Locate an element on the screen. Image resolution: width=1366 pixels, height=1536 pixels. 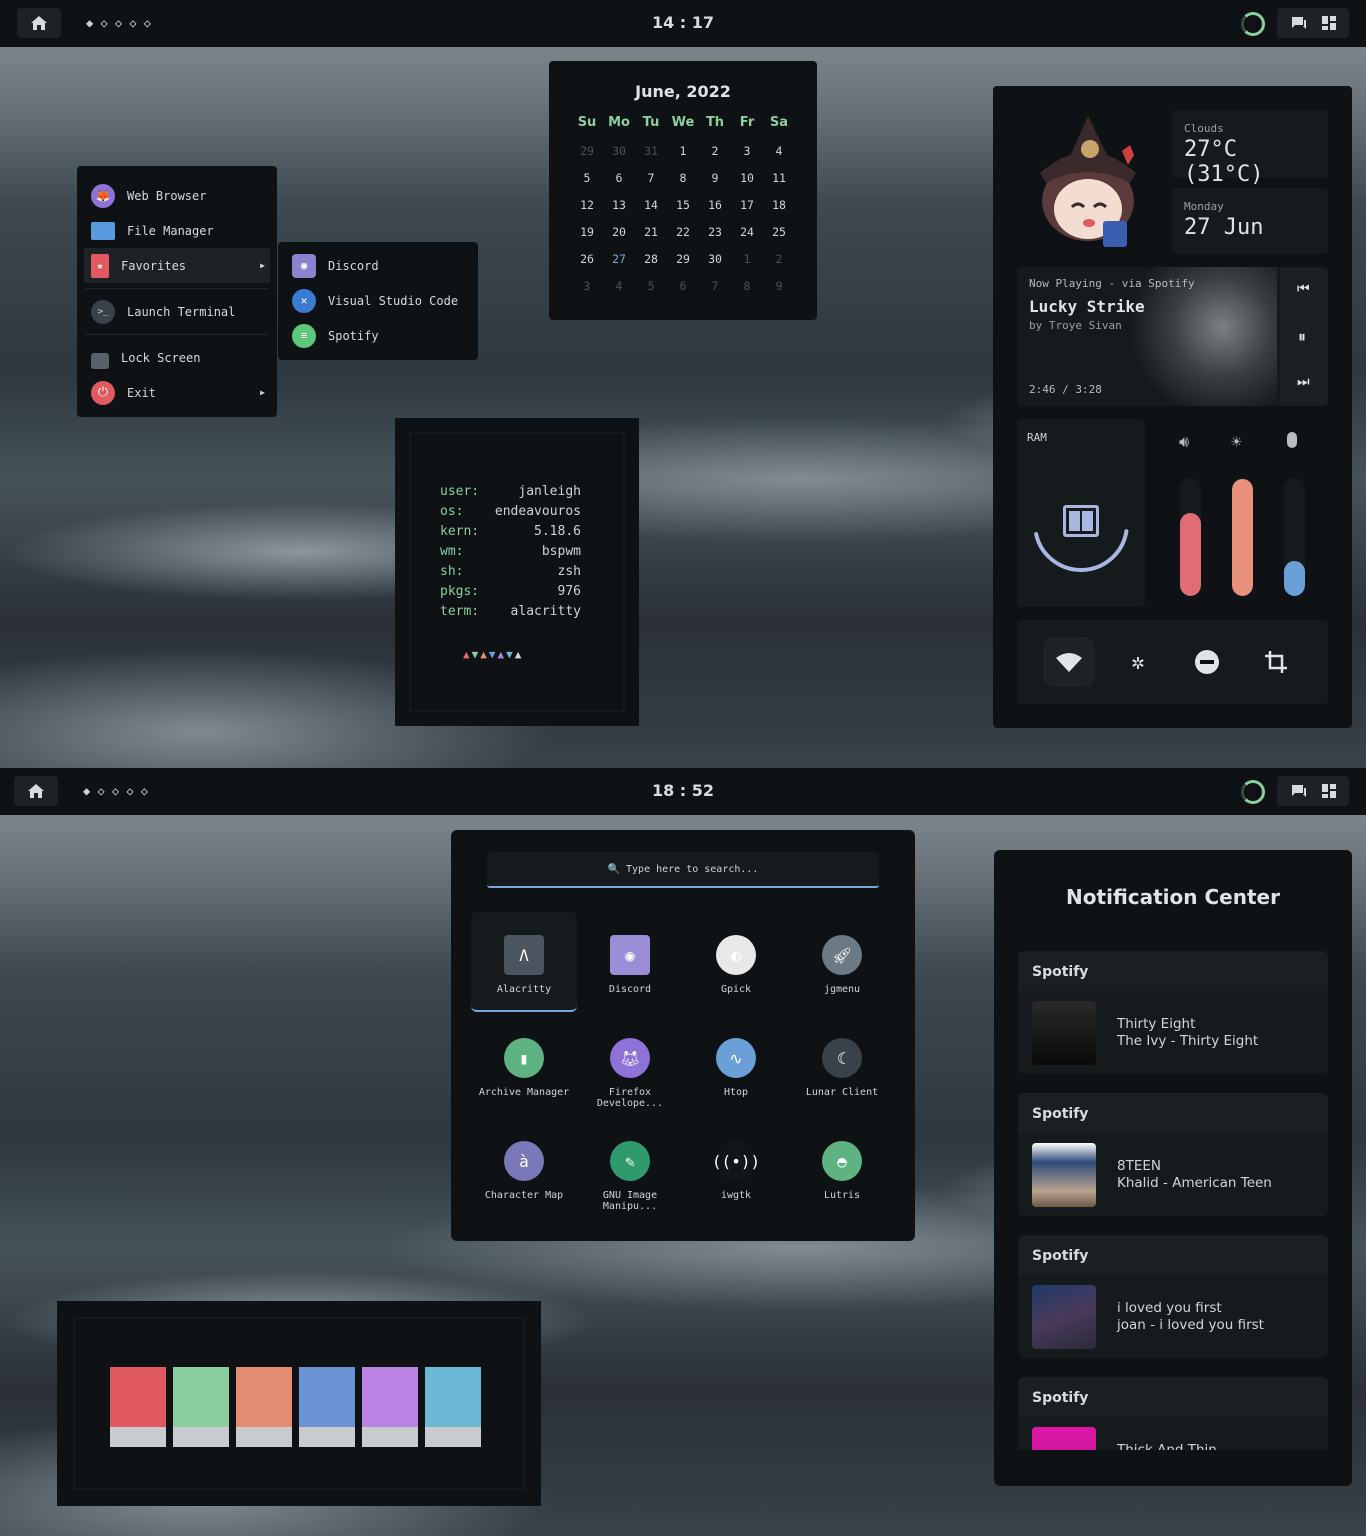
app-tile: à Character Map is located at coordinates (524, 1168).